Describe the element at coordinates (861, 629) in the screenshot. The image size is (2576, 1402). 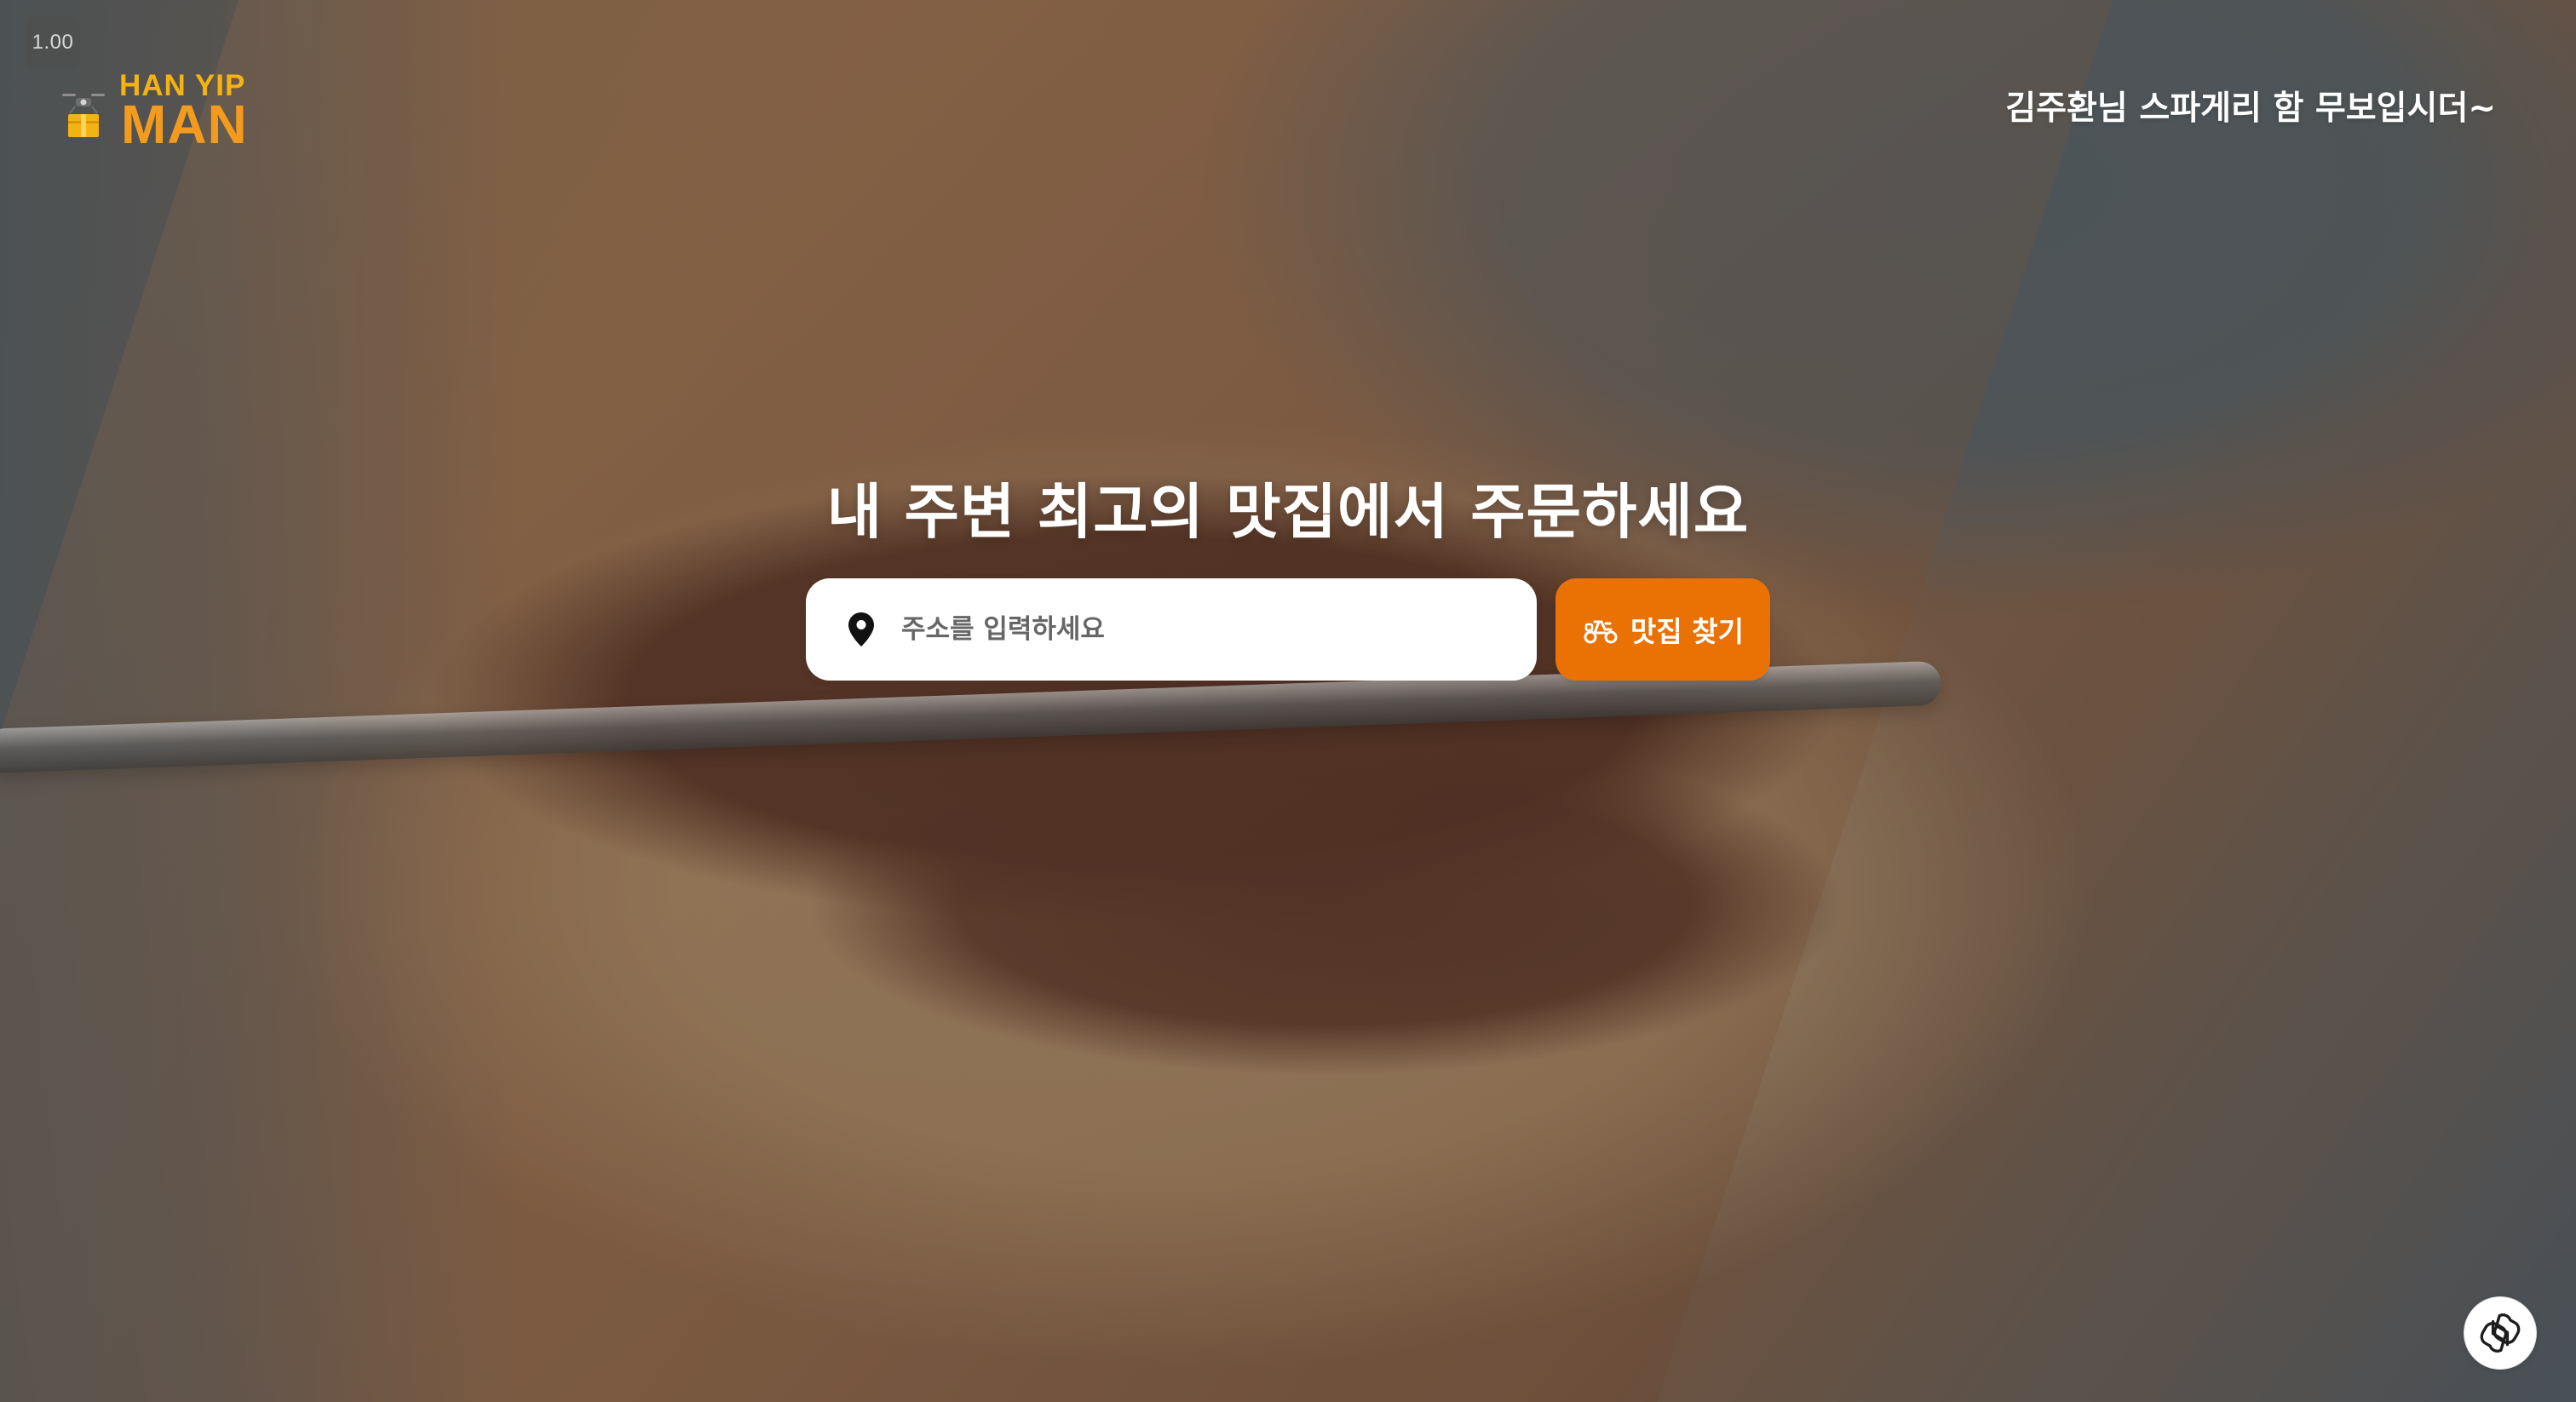
I see `location-pin-icon` at that location.